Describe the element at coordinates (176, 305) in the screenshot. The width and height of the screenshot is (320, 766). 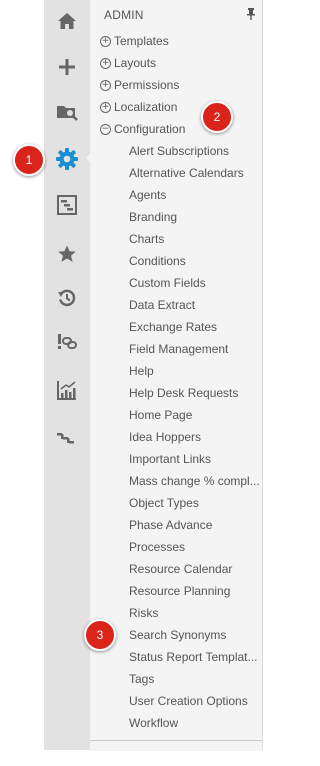
I see `config-item-data-extract: Data Extract` at that location.